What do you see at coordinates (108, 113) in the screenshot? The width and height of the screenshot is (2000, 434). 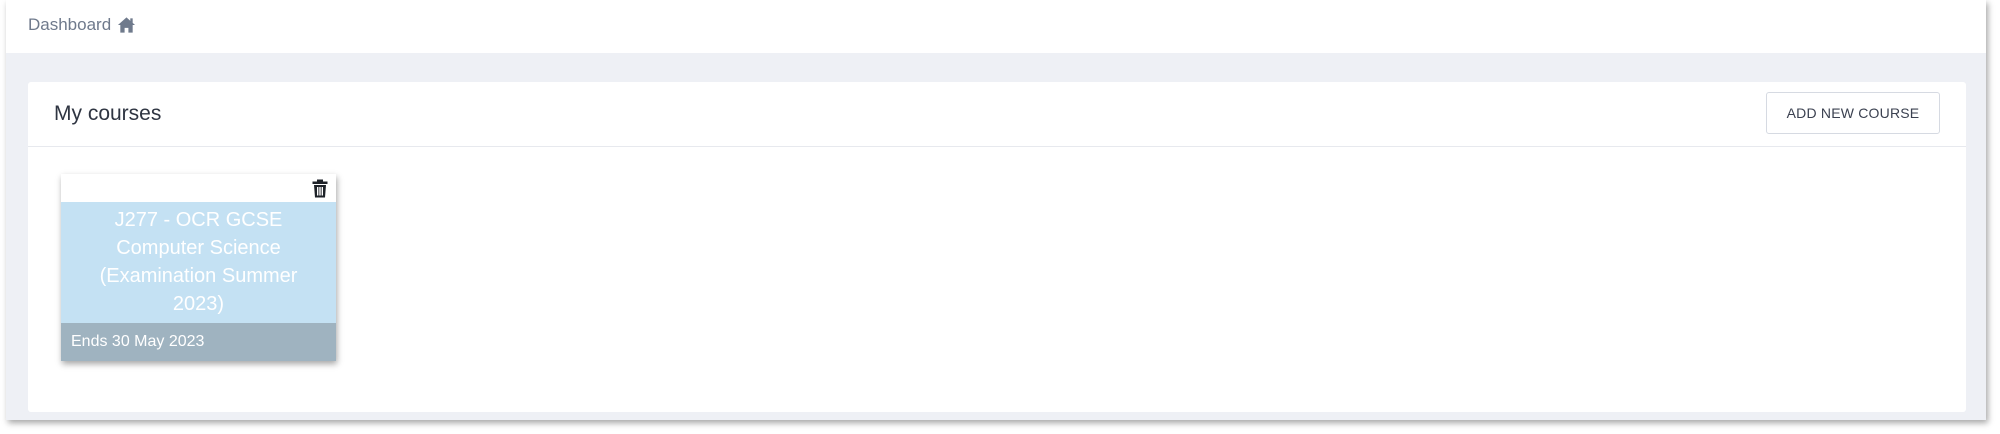 I see `panel-title: My courses` at bounding box center [108, 113].